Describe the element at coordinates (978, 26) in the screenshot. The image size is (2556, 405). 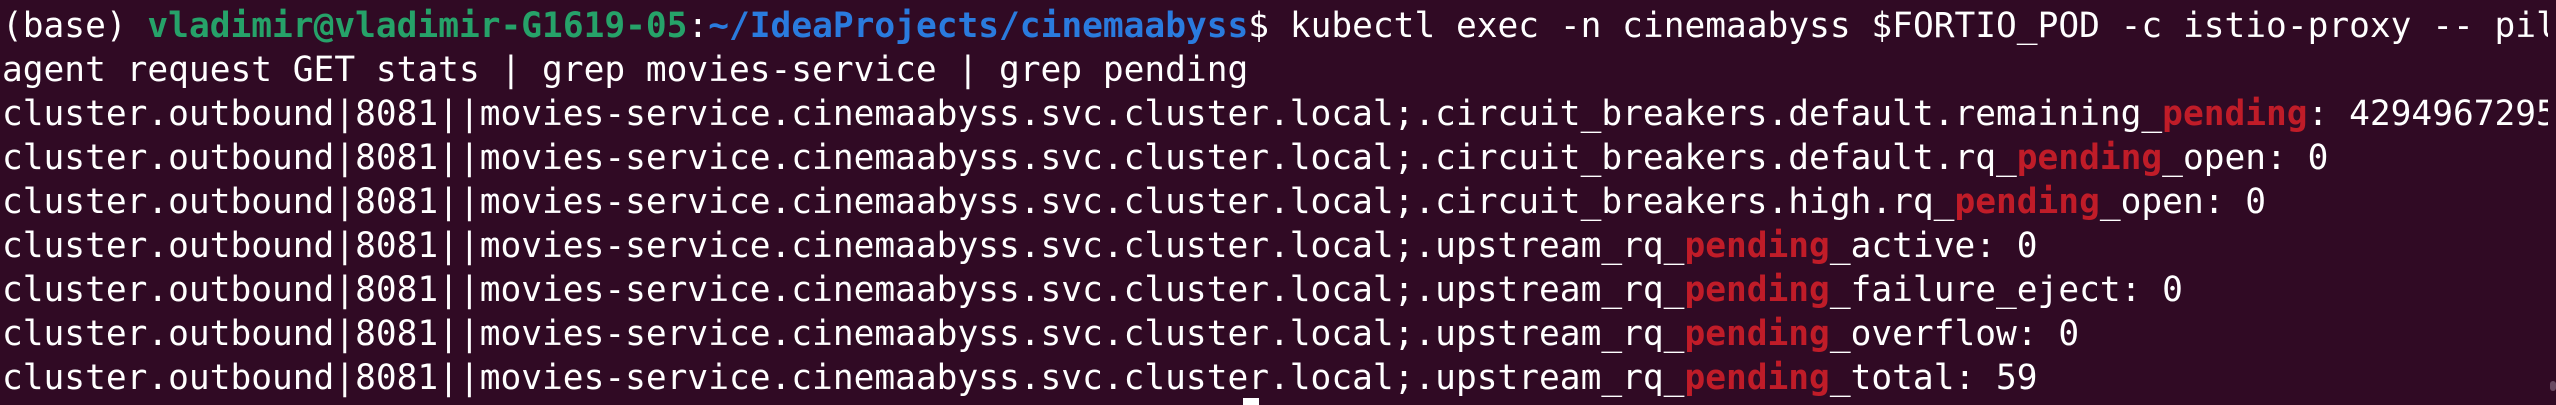
I see `prompt-path: ~/IdeaProjects/cinemaabyss` at that location.